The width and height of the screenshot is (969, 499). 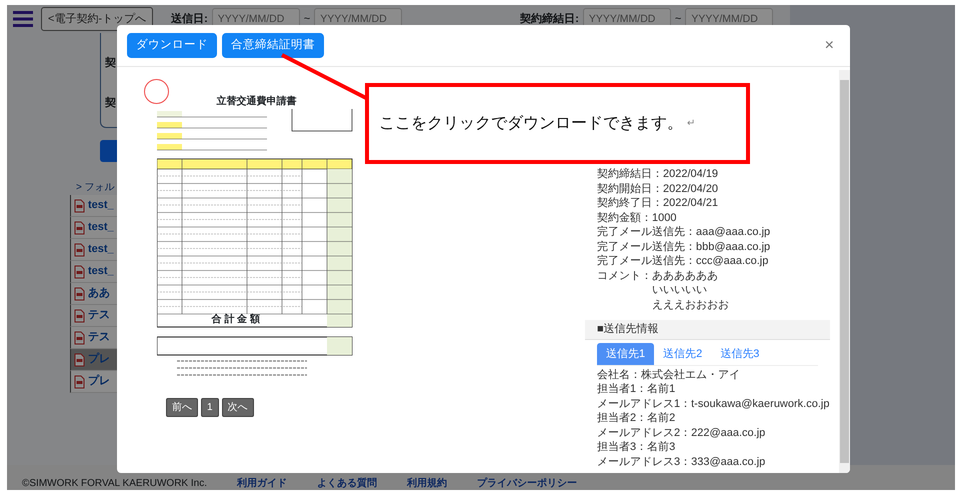 What do you see at coordinates (156, 91) in the screenshot?
I see `circle-mark` at bounding box center [156, 91].